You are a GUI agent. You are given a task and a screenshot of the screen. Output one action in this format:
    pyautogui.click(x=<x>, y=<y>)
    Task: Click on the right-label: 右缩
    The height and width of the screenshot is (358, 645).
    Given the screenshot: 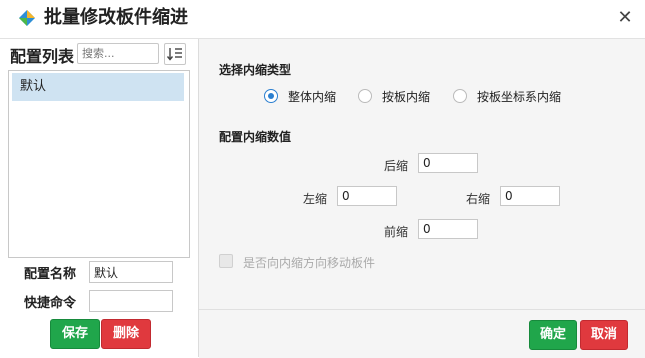 What is the action you would take?
    pyautogui.click(x=477, y=199)
    